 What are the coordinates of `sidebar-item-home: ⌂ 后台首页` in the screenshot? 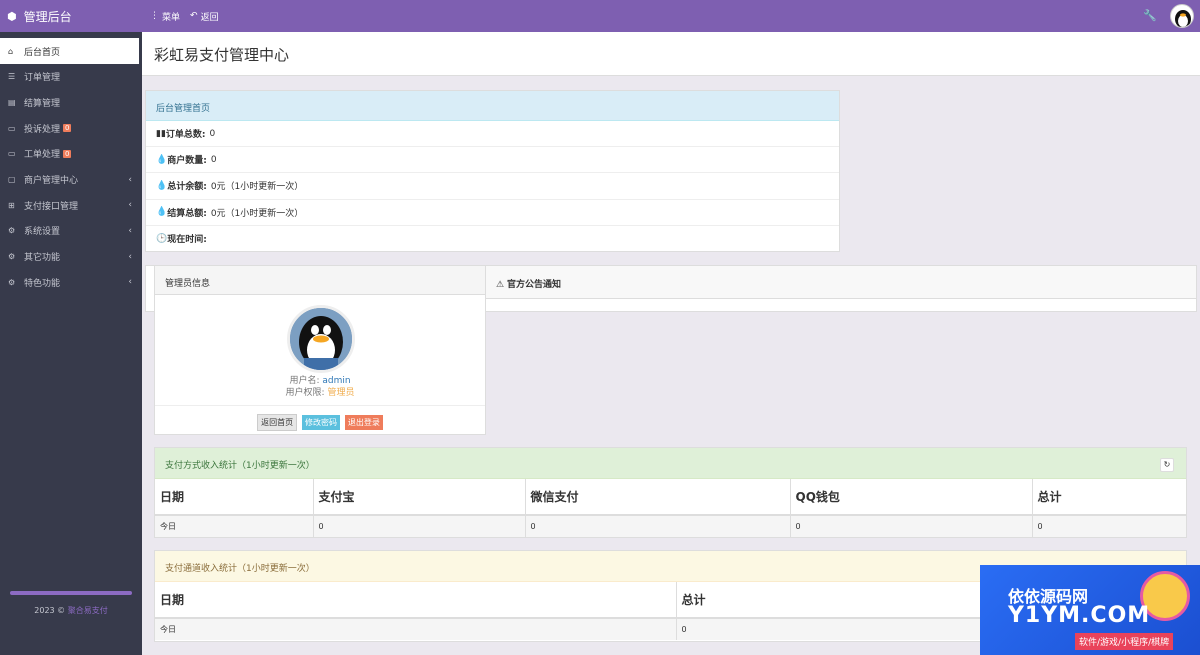 It's located at (69, 51).